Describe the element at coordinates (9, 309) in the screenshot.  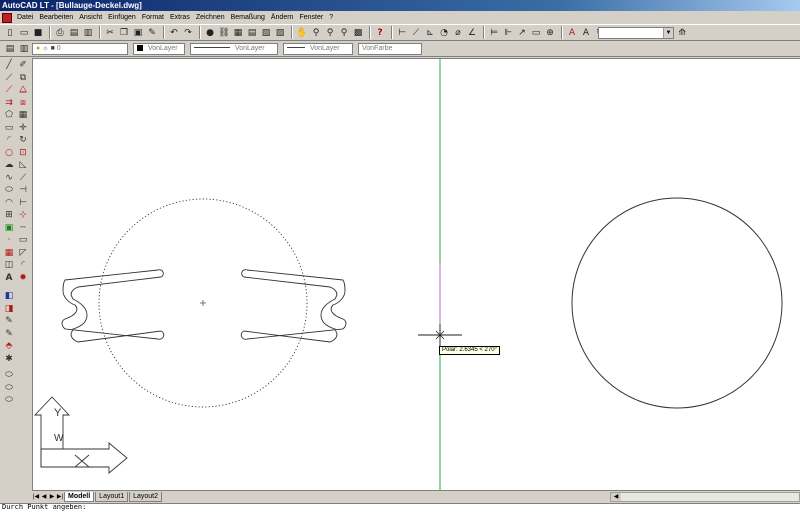
I see `match-layer-icon: ◨` at that location.